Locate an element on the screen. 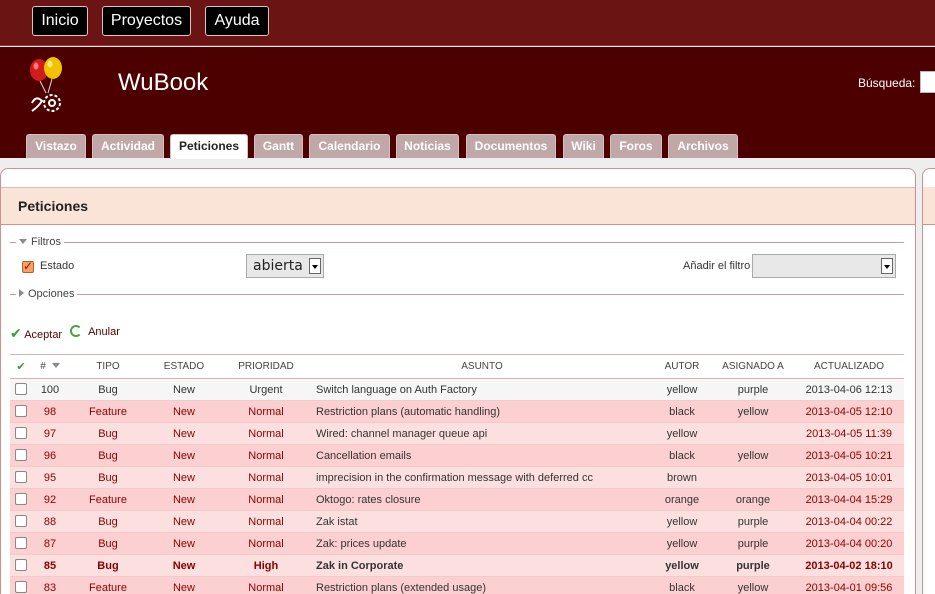  tab-gantt: Gantt is located at coordinates (278, 146).